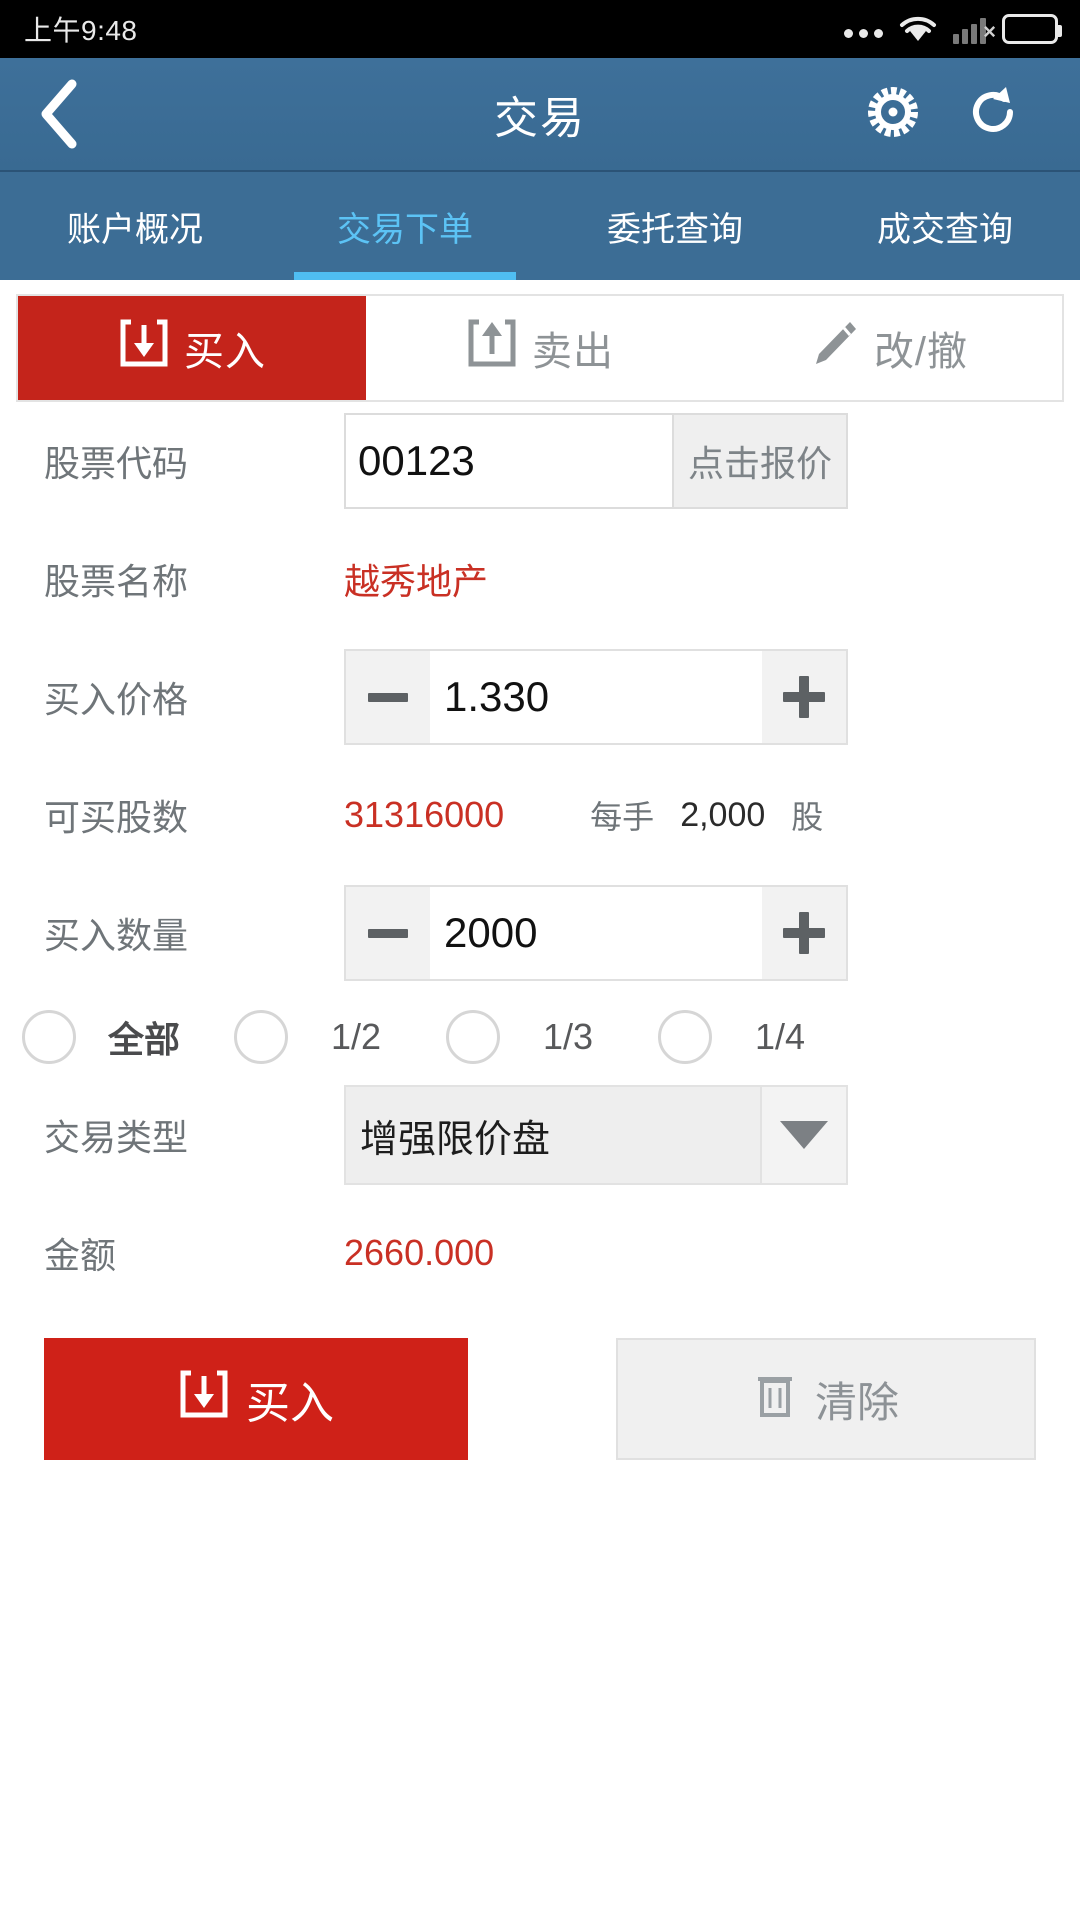 This screenshot has width=1080, height=1920. What do you see at coordinates (424, 814) in the screenshot?
I see `available-shares-value: 31316000` at bounding box center [424, 814].